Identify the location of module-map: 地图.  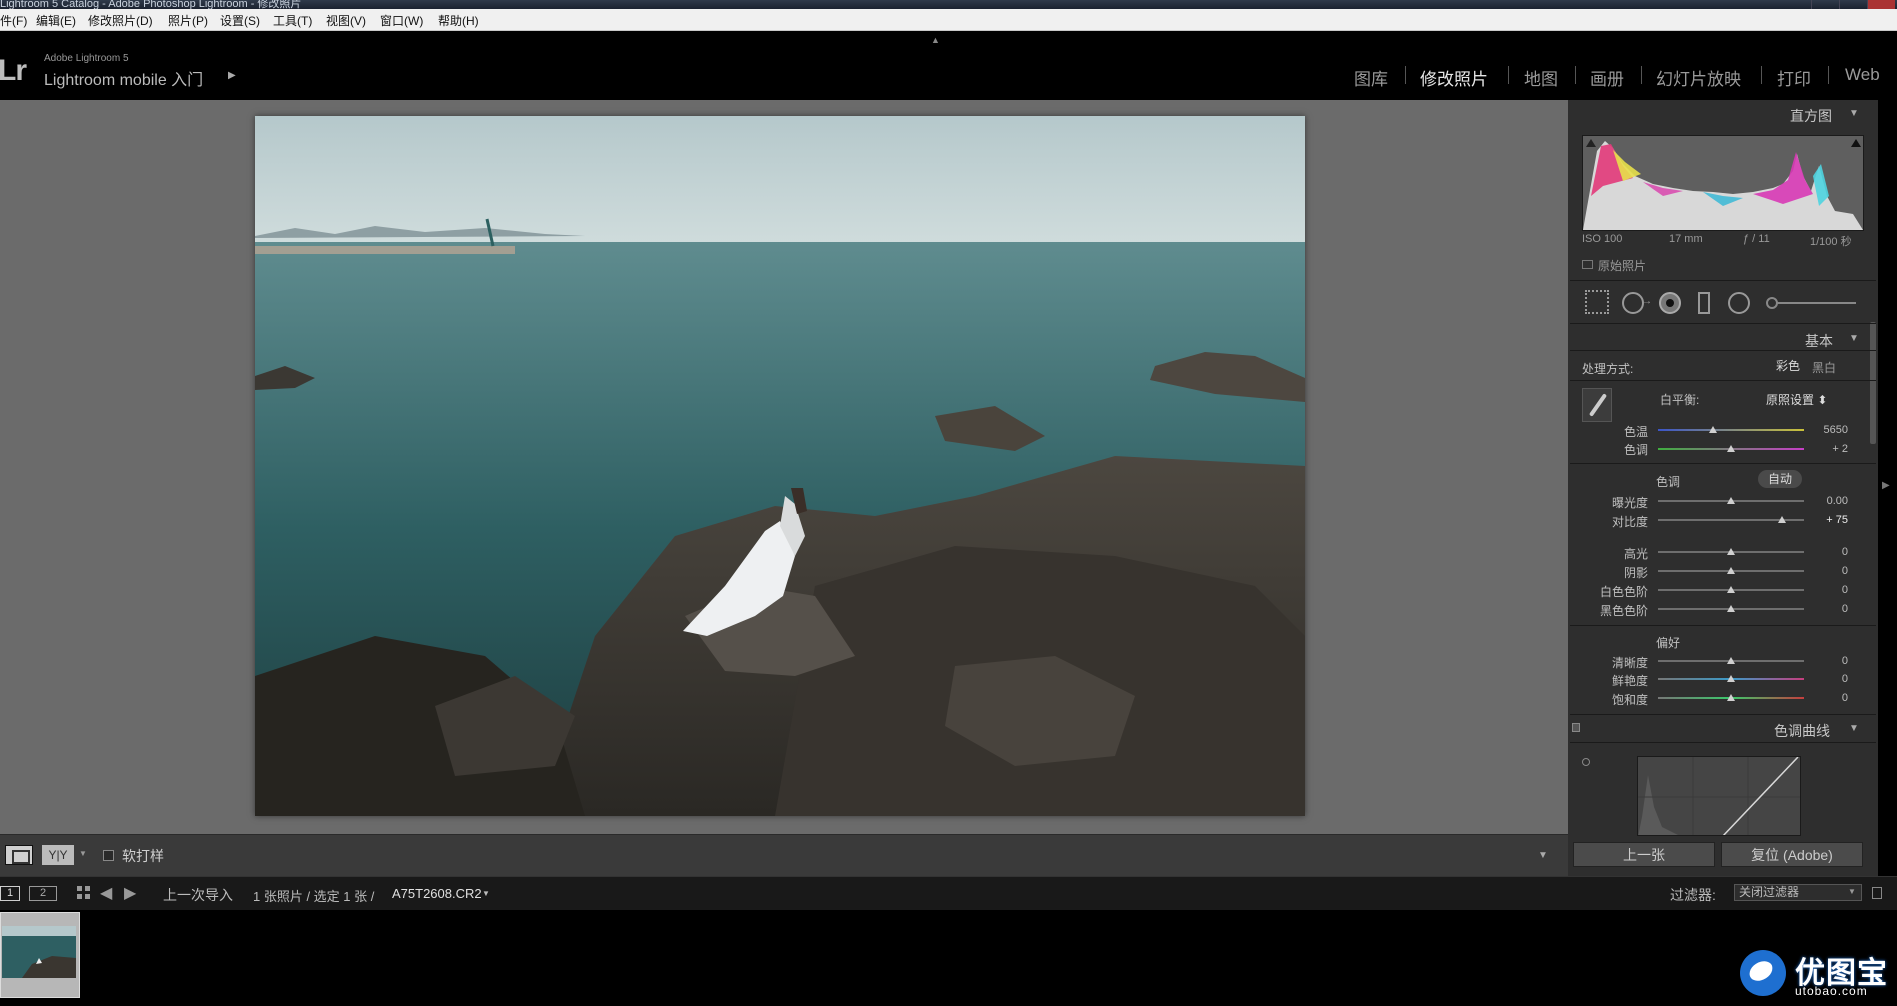
(1541, 77).